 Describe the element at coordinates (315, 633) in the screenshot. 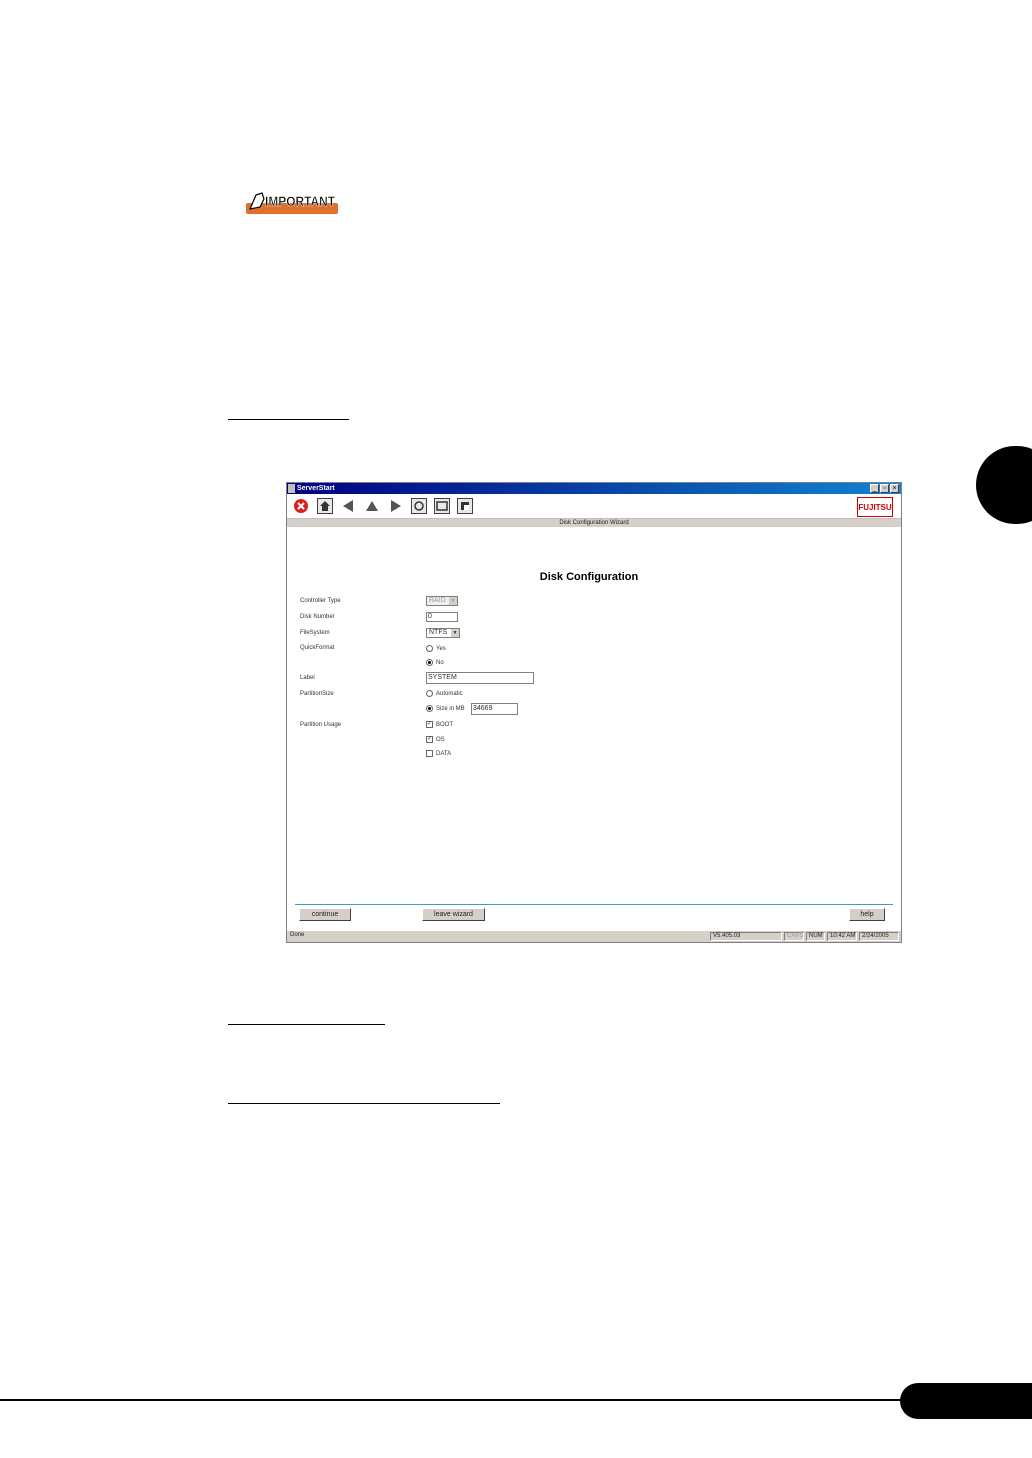

I see `file-system-label: FileSystem` at that location.